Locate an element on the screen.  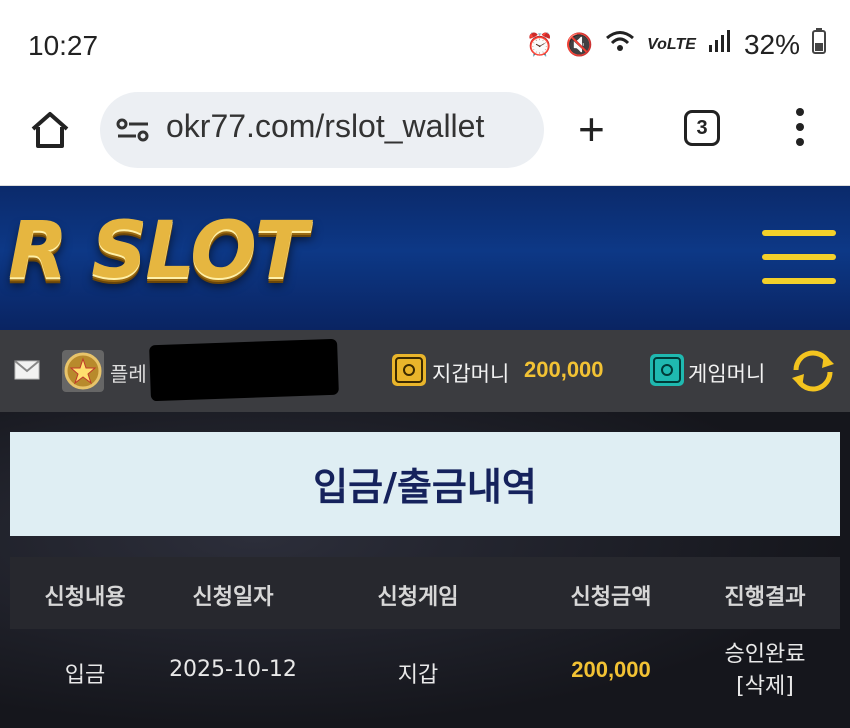
row-status: 승인완료 is located at coordinates (765, 654).